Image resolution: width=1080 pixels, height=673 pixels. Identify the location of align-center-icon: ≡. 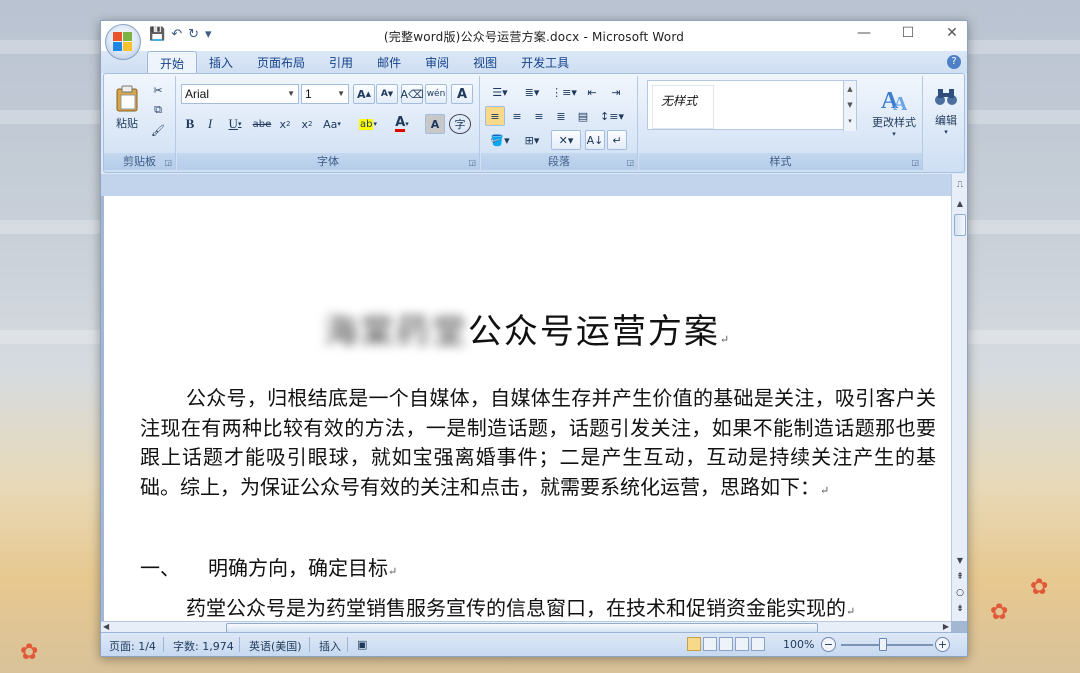
(517, 116).